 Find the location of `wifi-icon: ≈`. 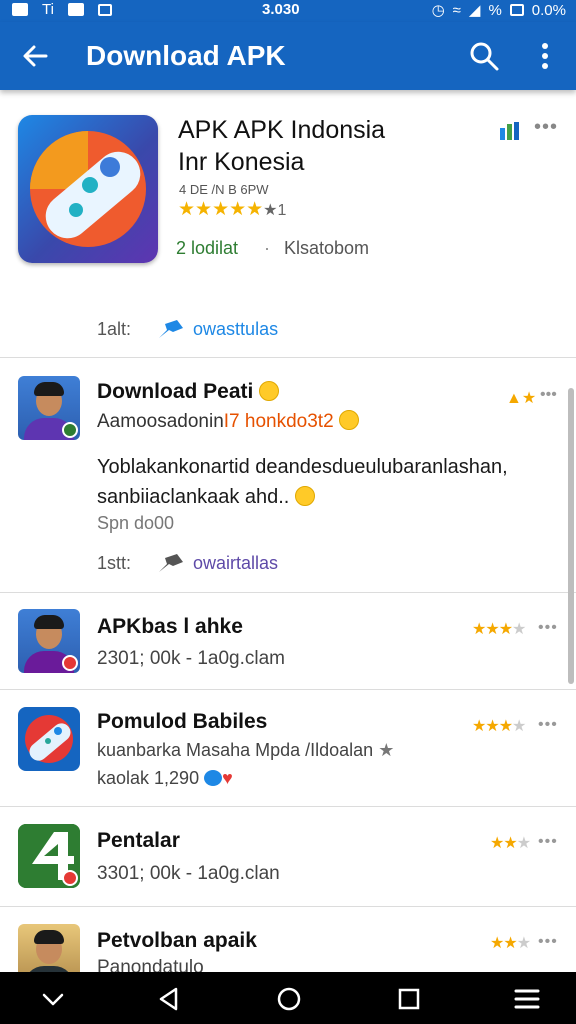

wifi-icon: ≈ is located at coordinates (456, 10).